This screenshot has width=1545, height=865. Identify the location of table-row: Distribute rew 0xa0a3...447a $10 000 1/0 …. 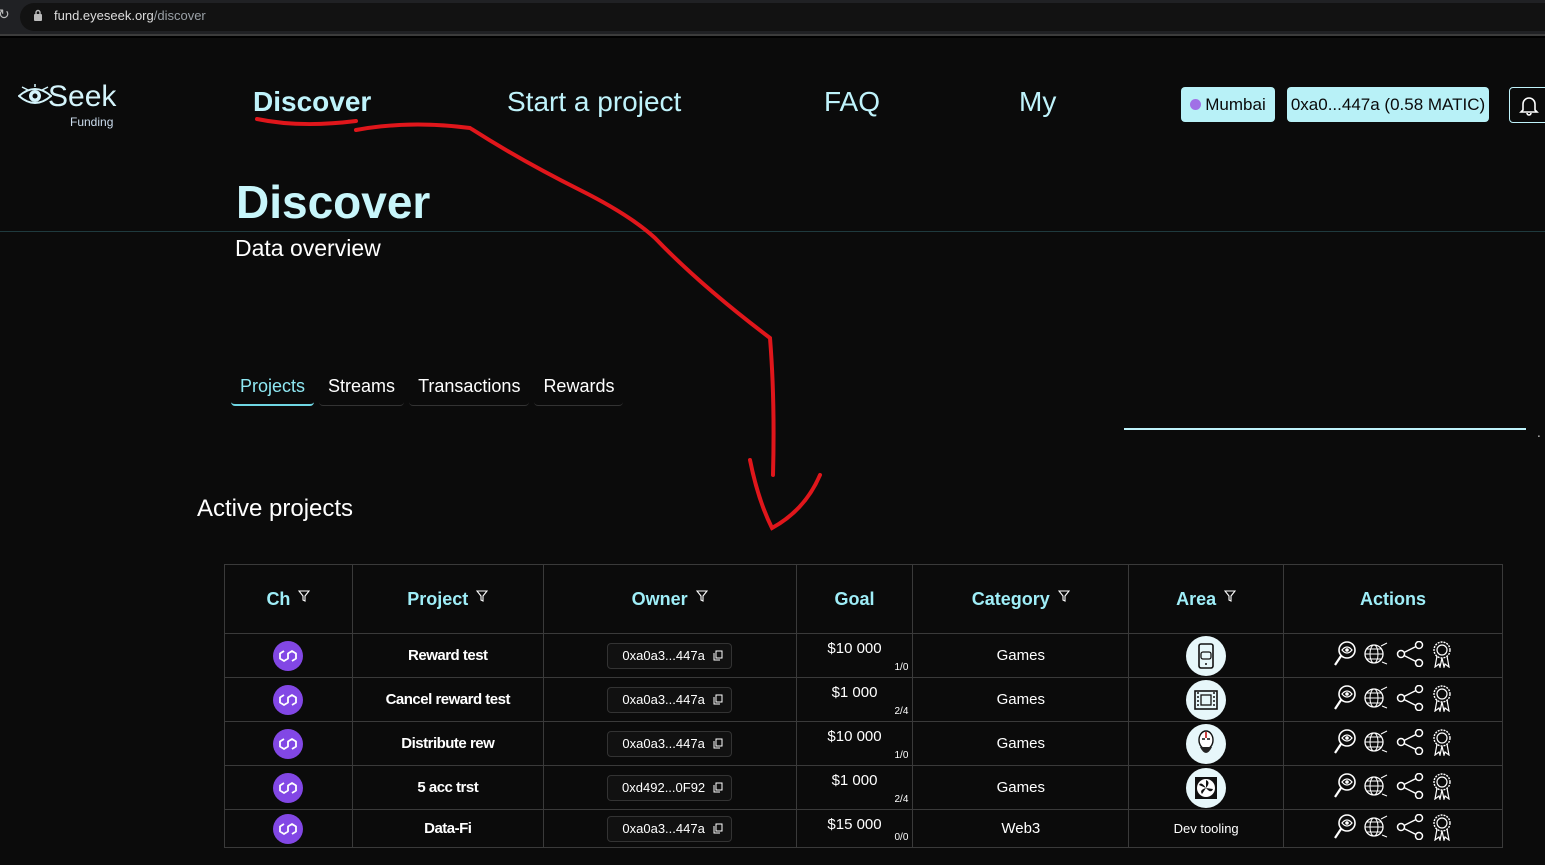
(863, 743).